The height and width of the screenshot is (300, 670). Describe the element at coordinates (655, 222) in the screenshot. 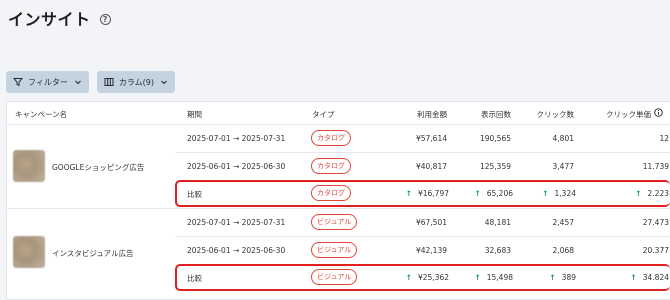

I see `cpc-cell: 27.473` at that location.